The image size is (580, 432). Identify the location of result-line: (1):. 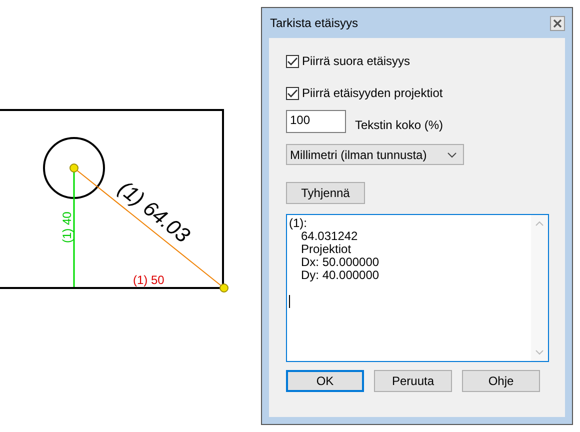
(298, 223).